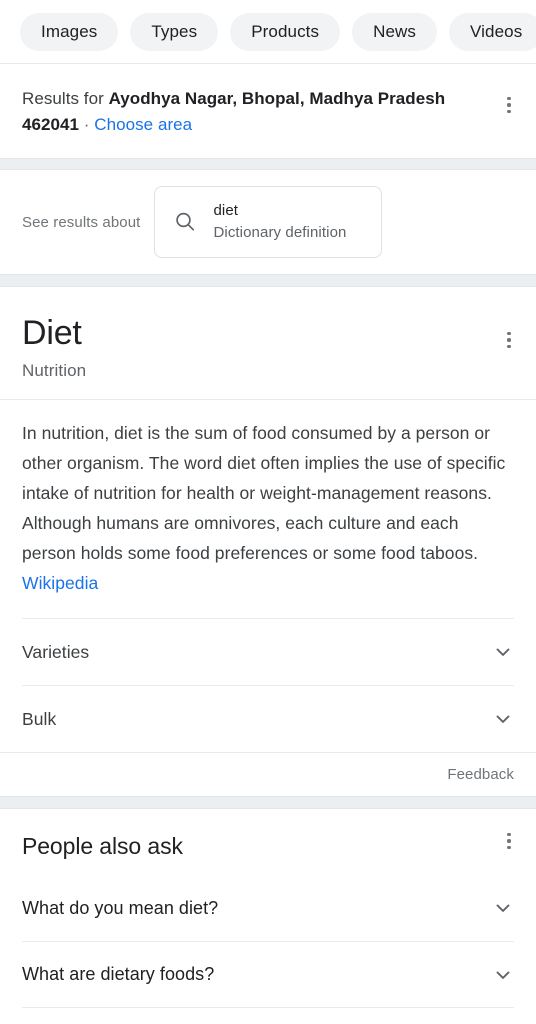 Image resolution: width=536 pixels, height=1024 pixels. Describe the element at coordinates (268, 908) in the screenshot. I see `paa-question-1: What do you mean diet?` at that location.